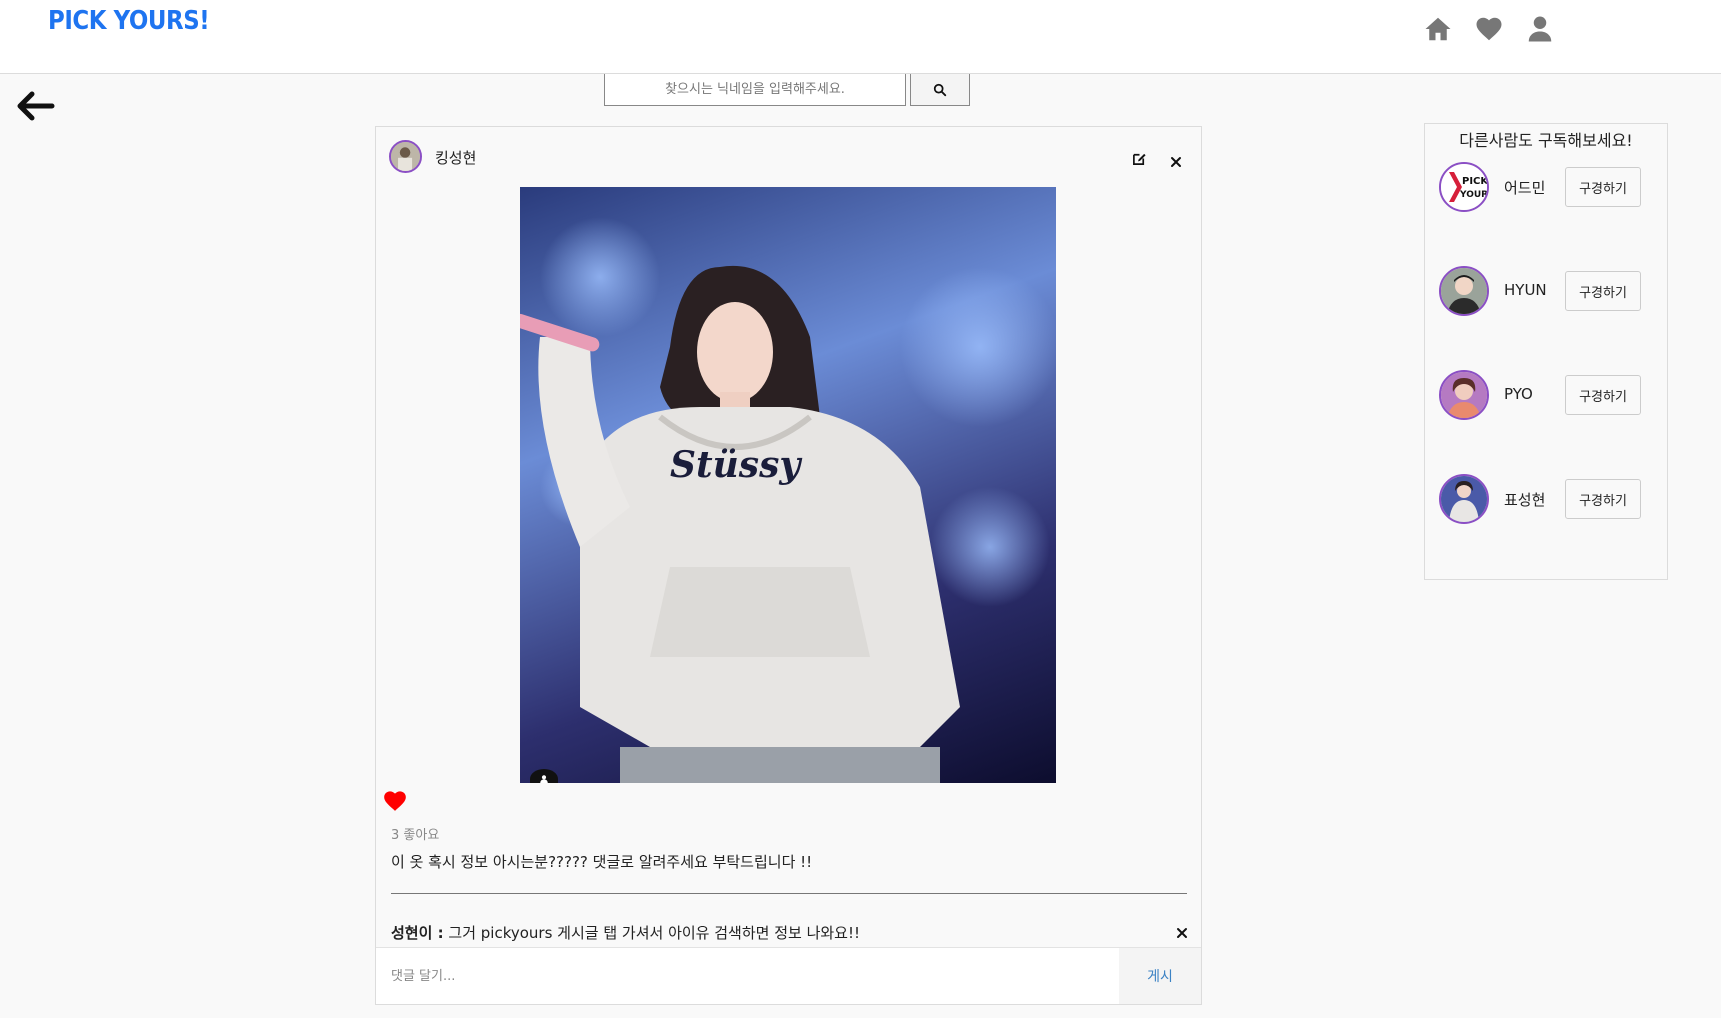 The width and height of the screenshot is (1721, 1018). Describe the element at coordinates (1473, 195) in the screenshot. I see `svg-text: YOURS` at that location.